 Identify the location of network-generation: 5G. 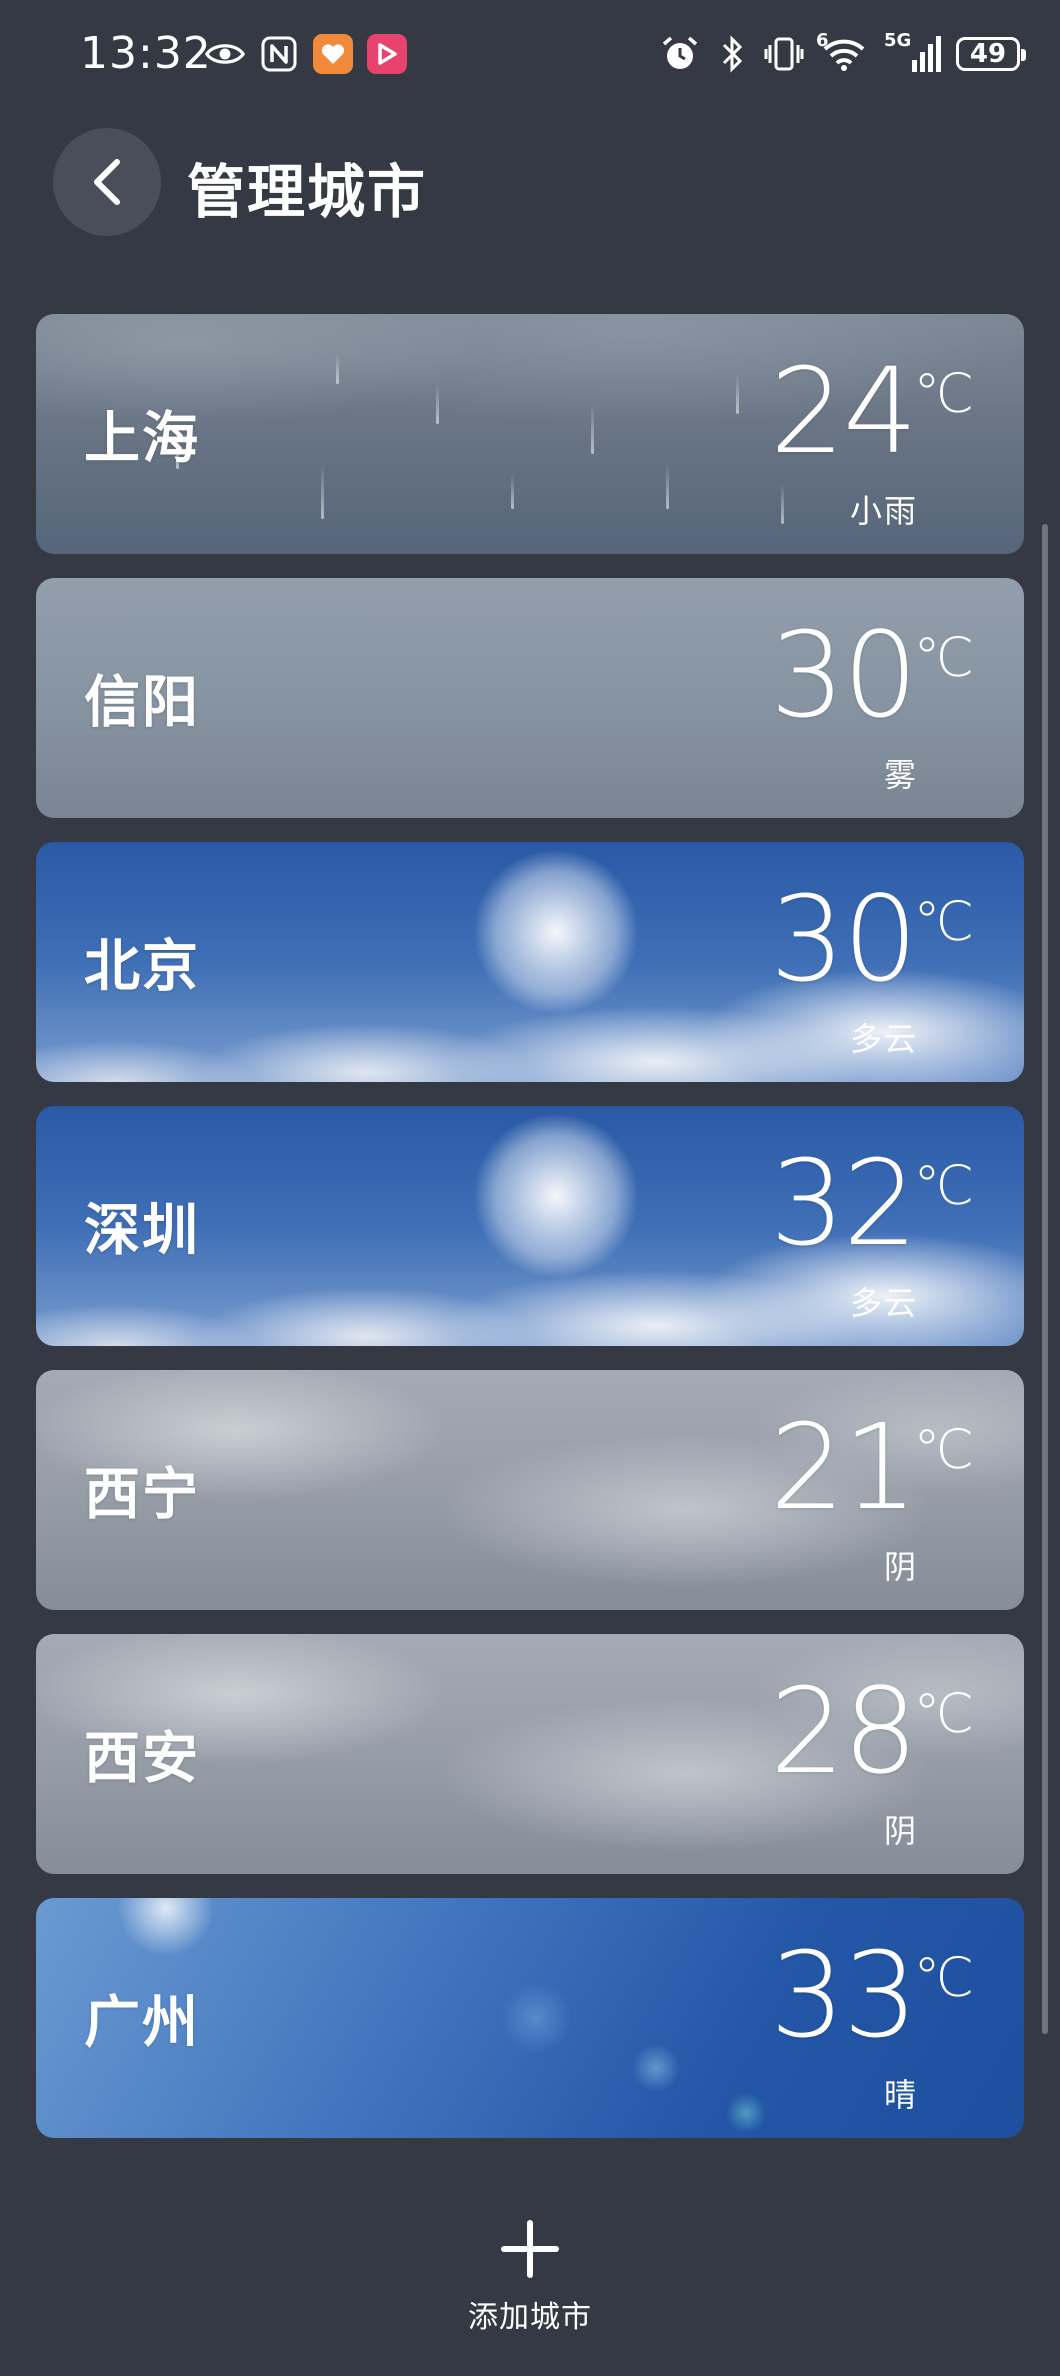
(898, 40).